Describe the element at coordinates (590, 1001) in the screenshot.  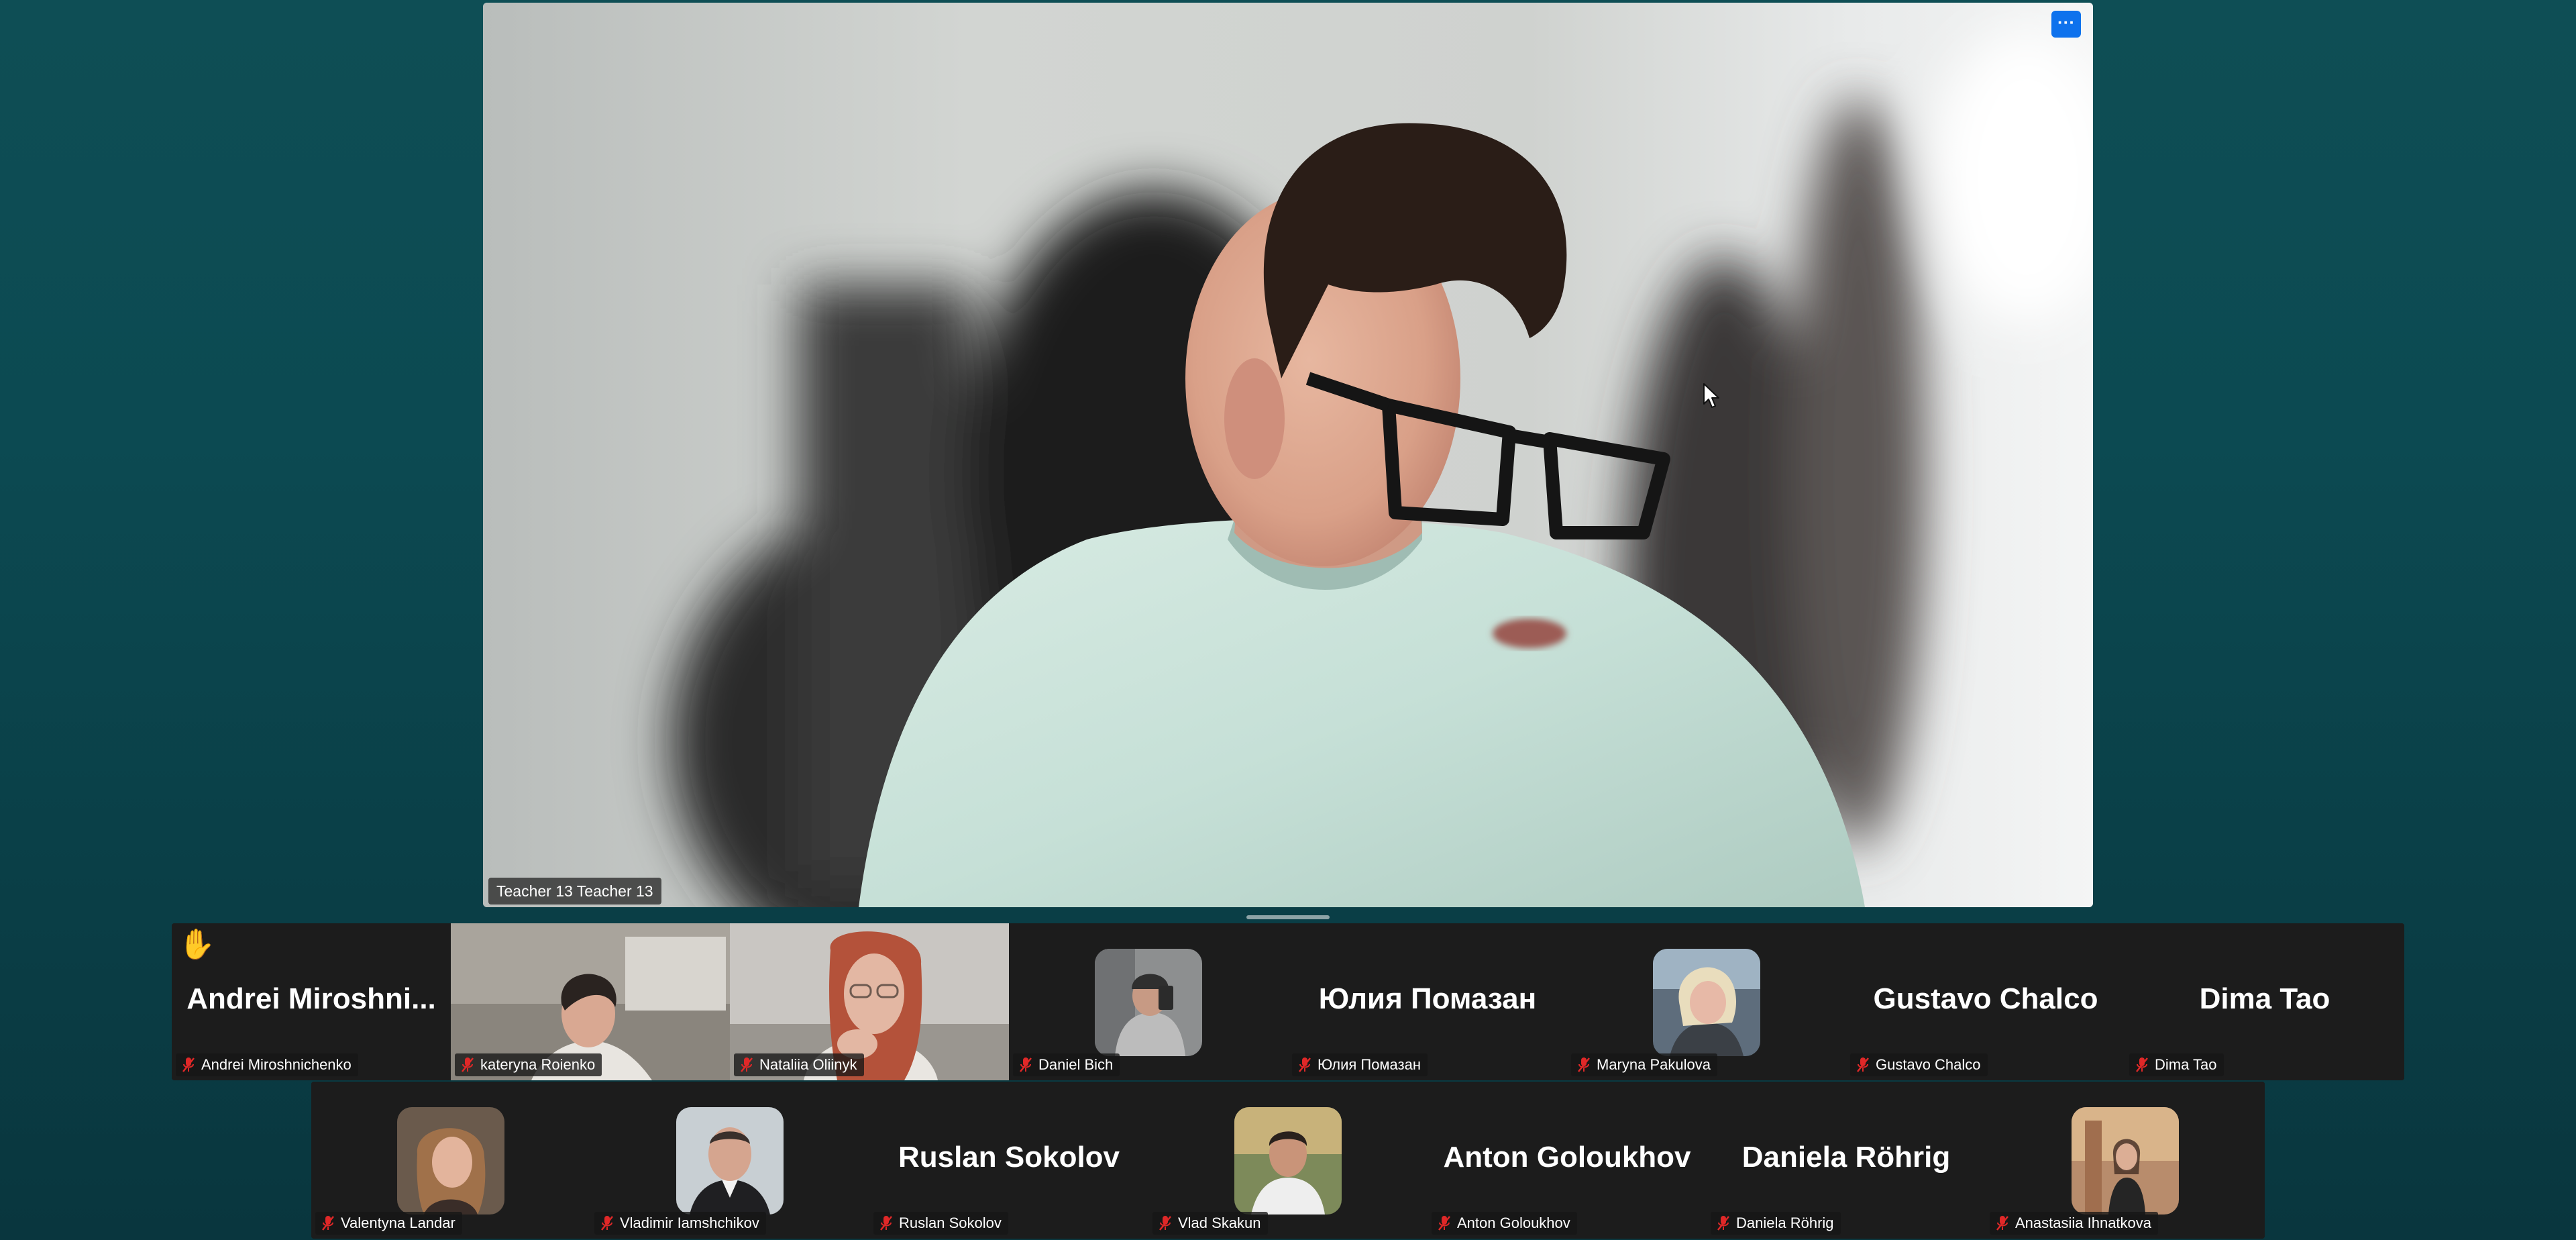
I see `participant-tile: kateryna Roienko` at that location.